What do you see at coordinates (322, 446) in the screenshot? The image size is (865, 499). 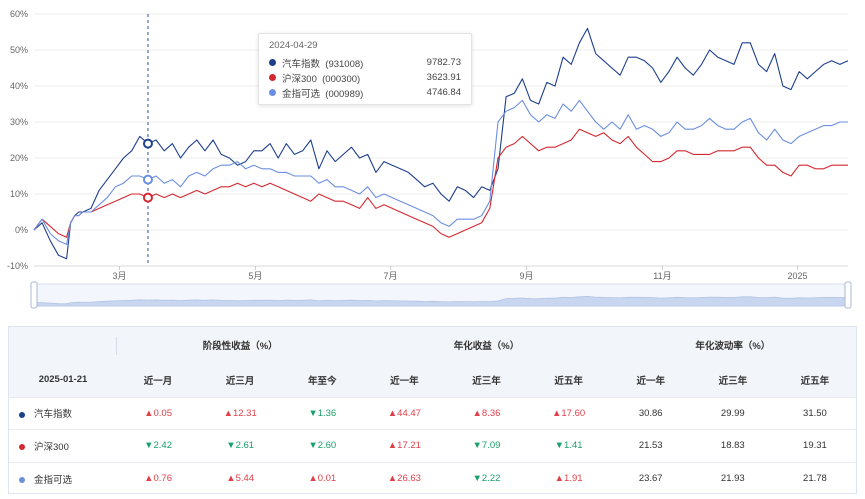 I see `table-cell: ▼2.60` at bounding box center [322, 446].